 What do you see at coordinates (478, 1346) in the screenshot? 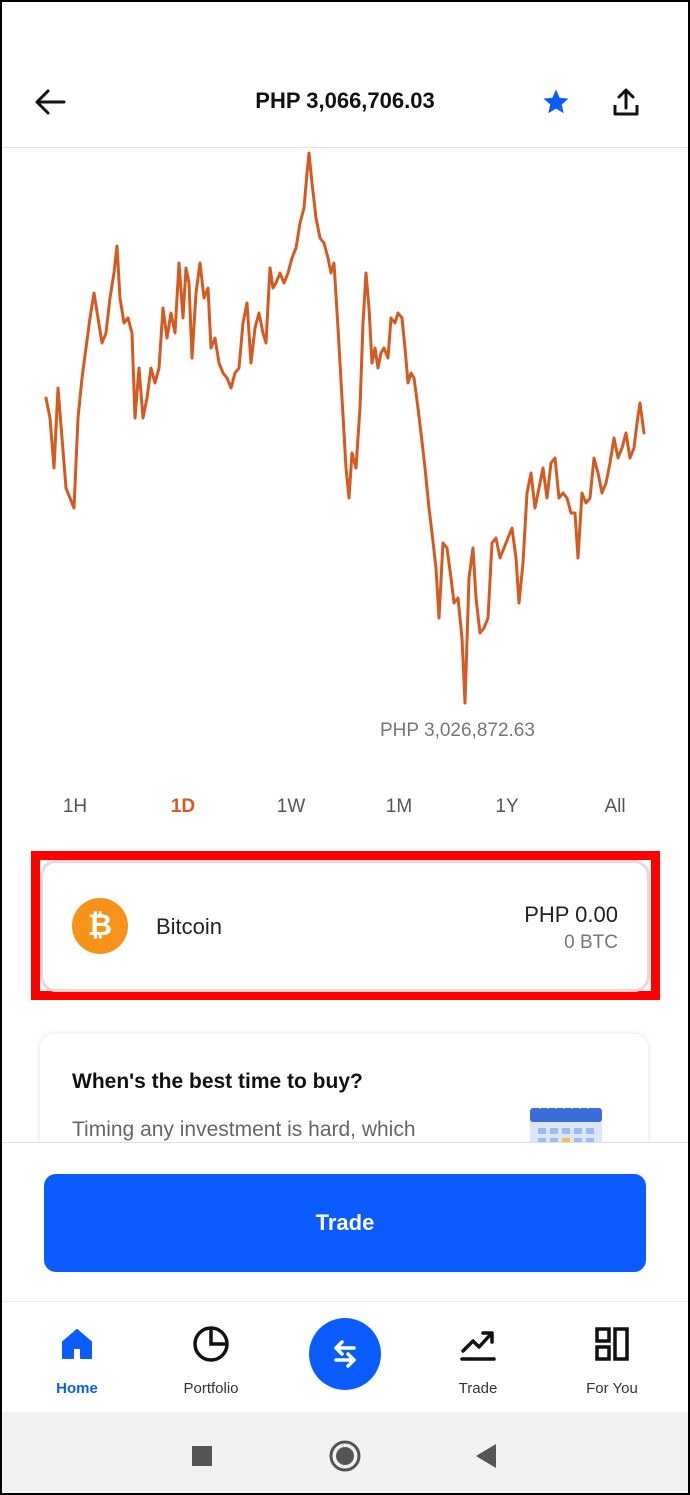
I see `trend-chart-icon` at bounding box center [478, 1346].